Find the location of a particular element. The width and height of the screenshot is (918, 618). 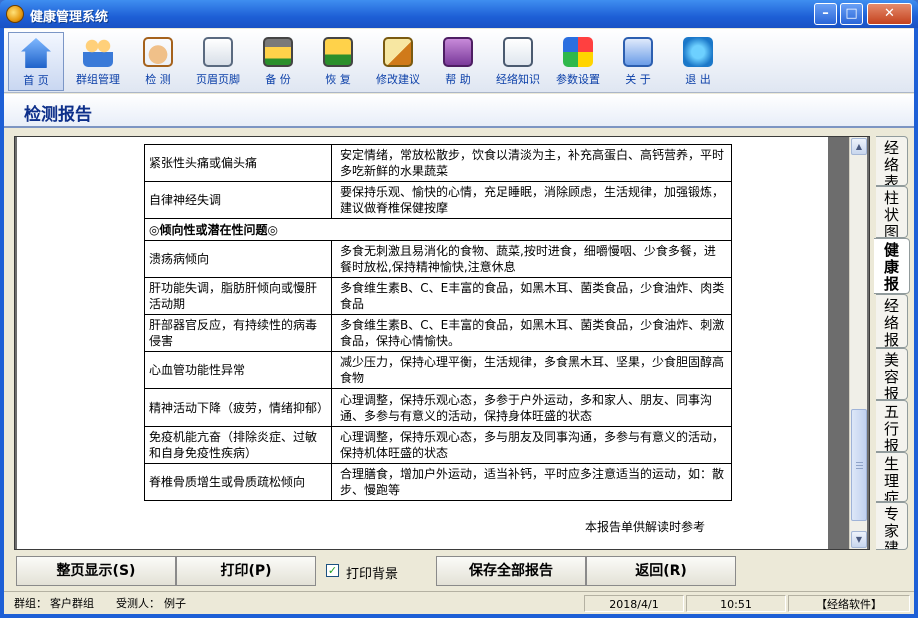

minimize-icon: – is located at coordinates (825, 13).